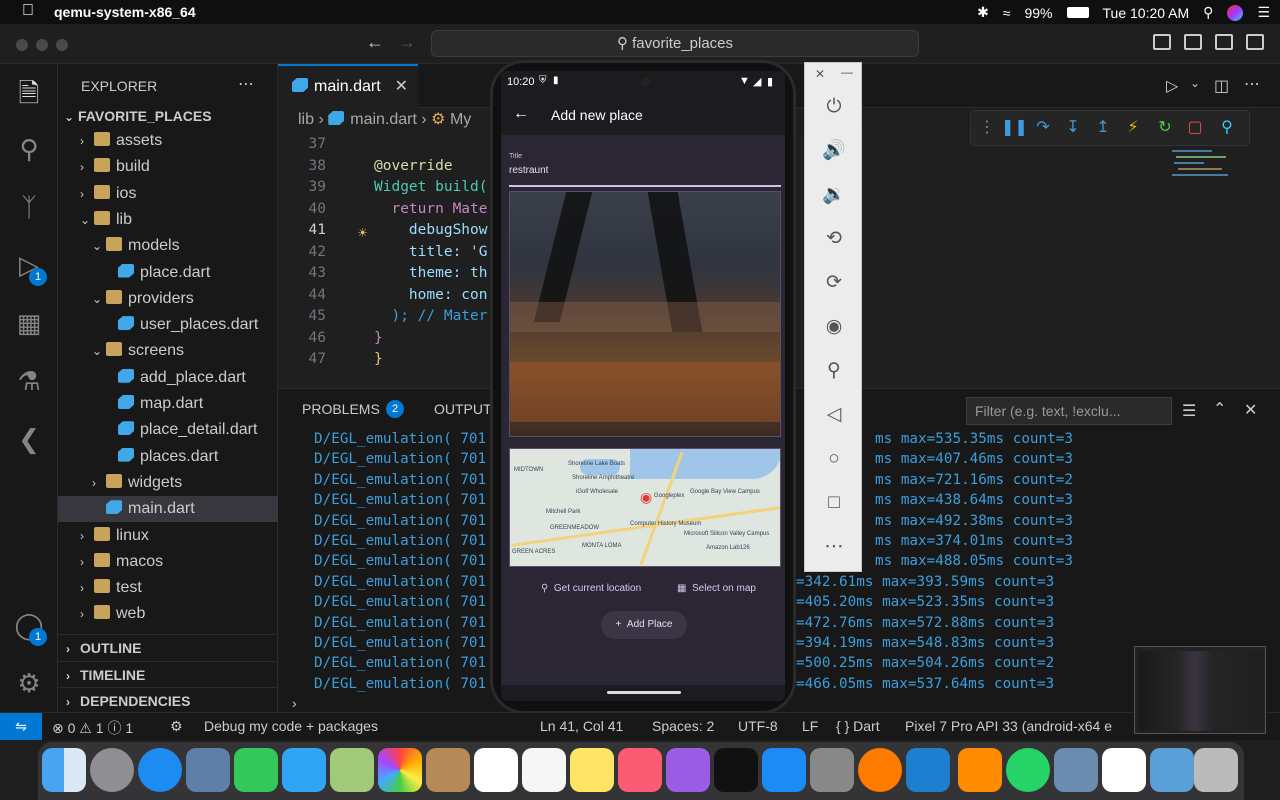  Describe the element at coordinates (1255, 42) in the screenshot. I see `customize-layout-icon` at that location.